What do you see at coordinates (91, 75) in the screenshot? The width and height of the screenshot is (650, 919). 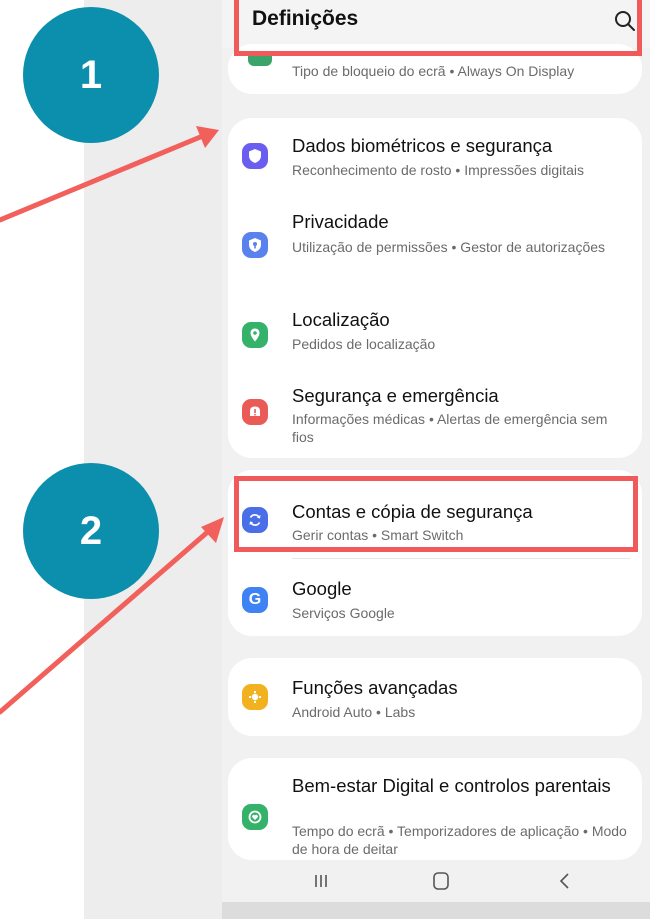 I see `step-1-callout: 1` at bounding box center [91, 75].